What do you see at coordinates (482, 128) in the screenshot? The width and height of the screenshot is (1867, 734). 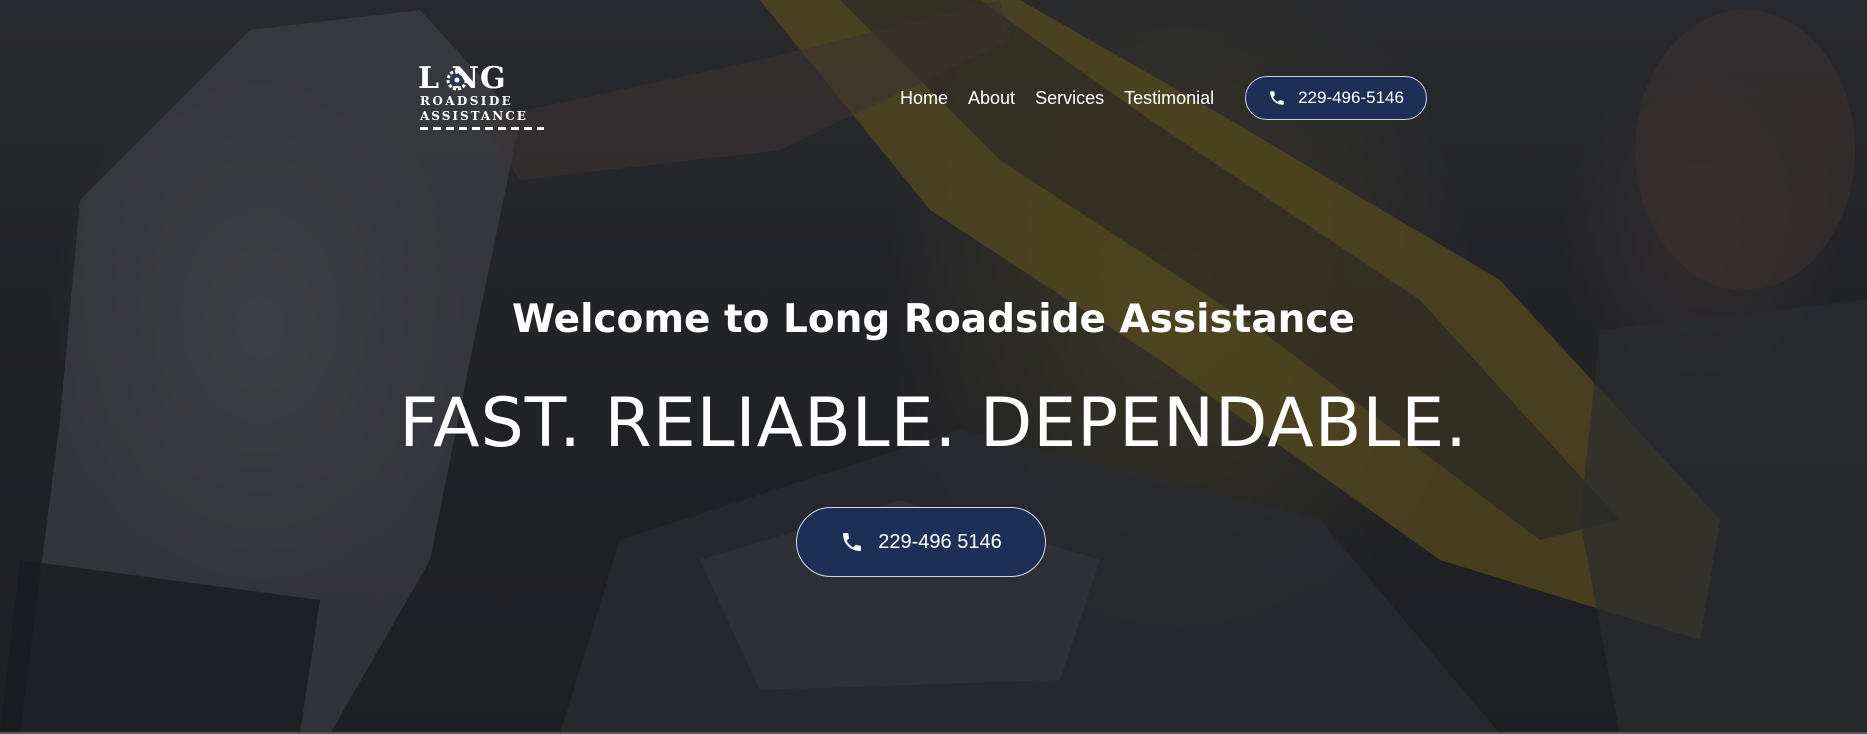 I see `logo-dashed-line` at bounding box center [482, 128].